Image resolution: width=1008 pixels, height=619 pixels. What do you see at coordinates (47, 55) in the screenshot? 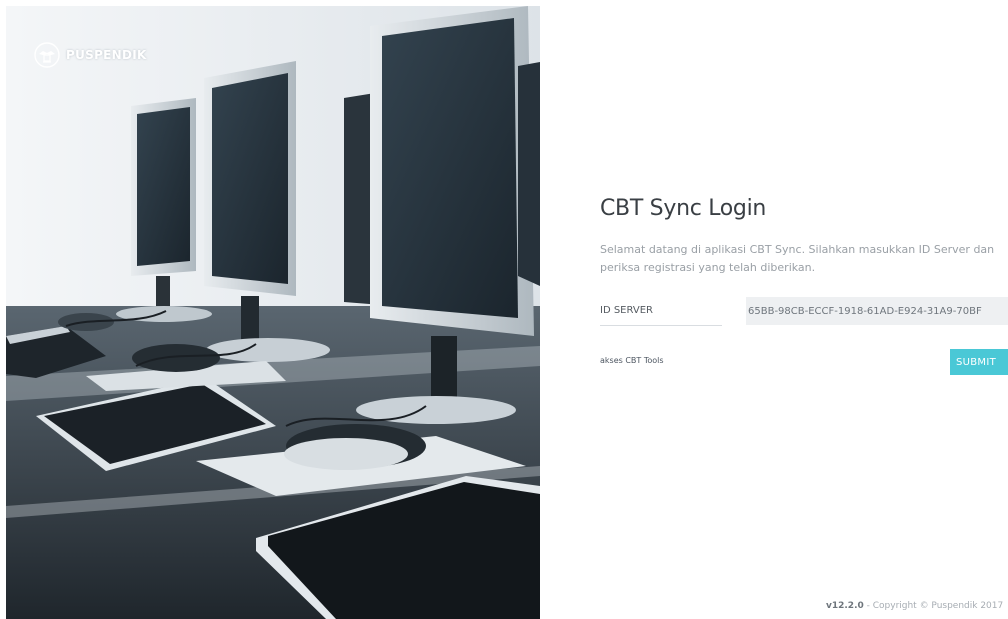
I see `garuda-emblem-icon` at bounding box center [47, 55].